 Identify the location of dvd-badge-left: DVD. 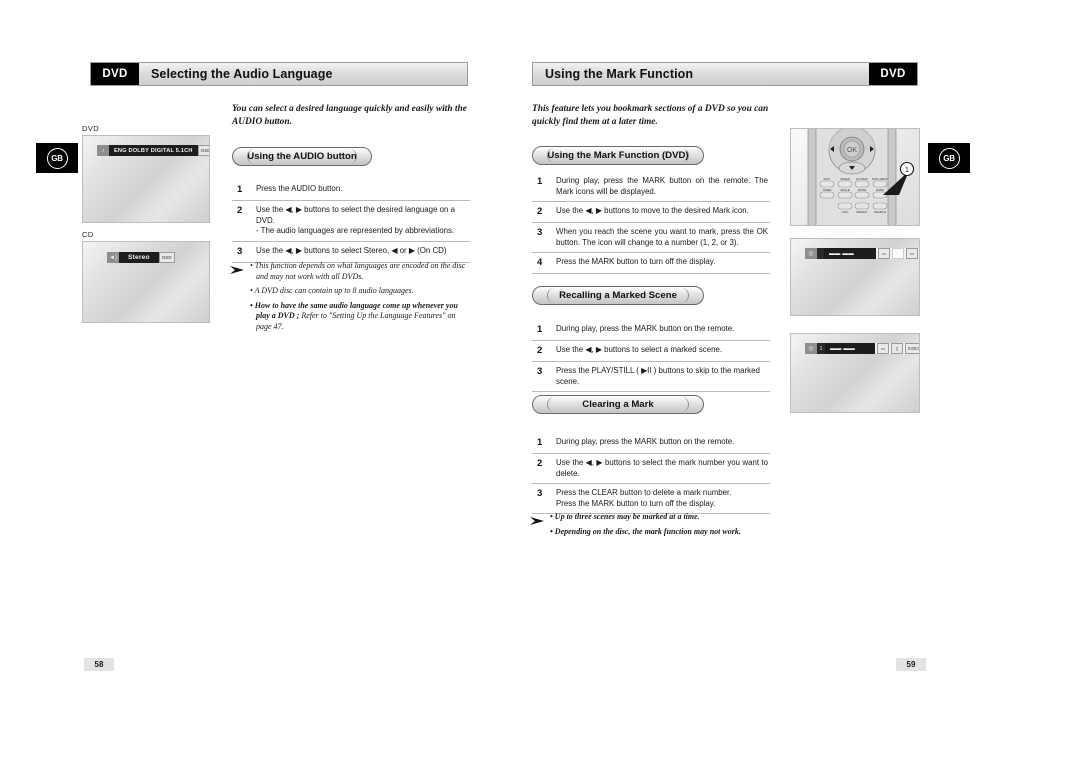
(115, 74).